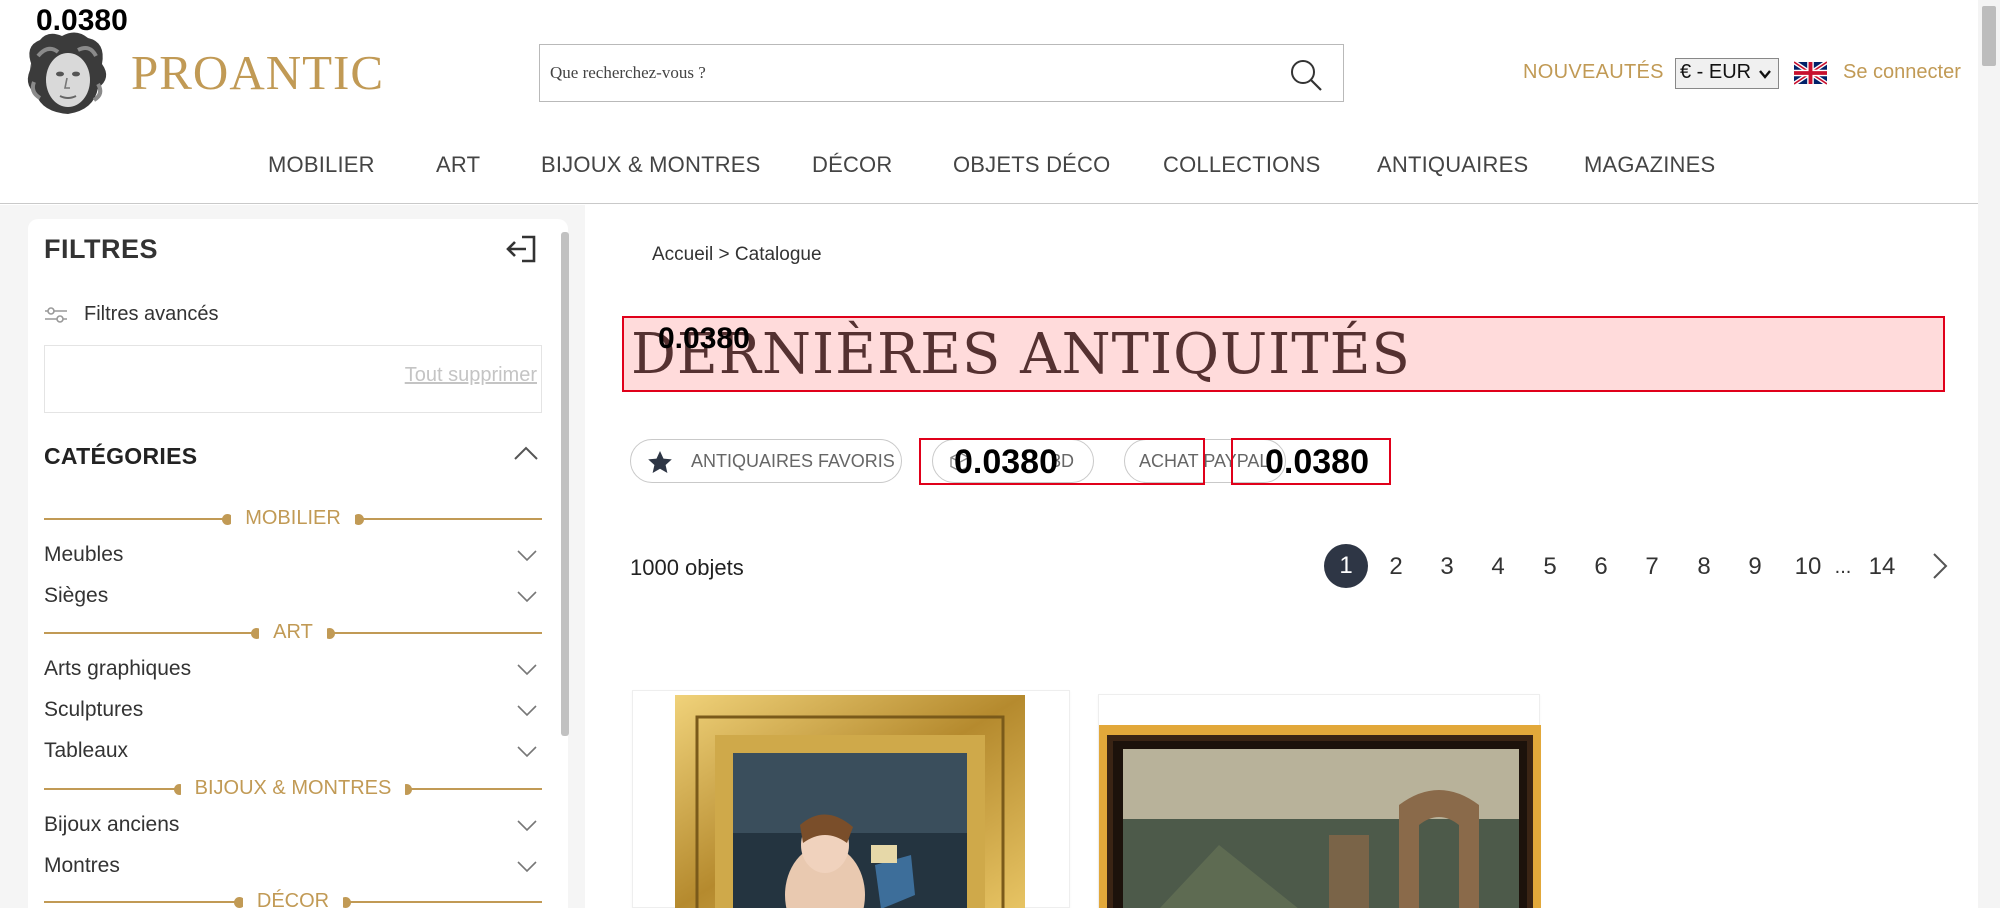  Describe the element at coordinates (293, 558) in the screenshot. I see `category-row-meubles: Meubles` at that location.